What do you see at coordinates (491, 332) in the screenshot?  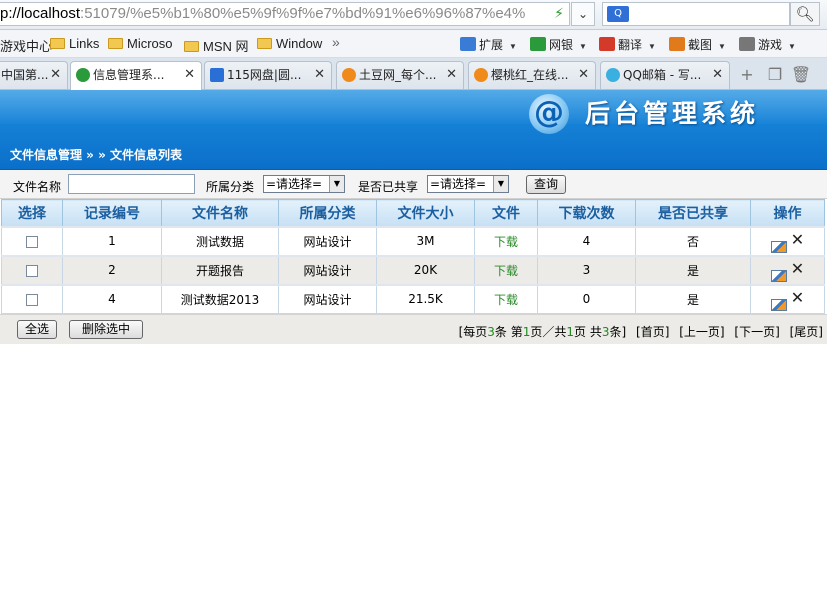 I see `per-page-count: 3` at bounding box center [491, 332].